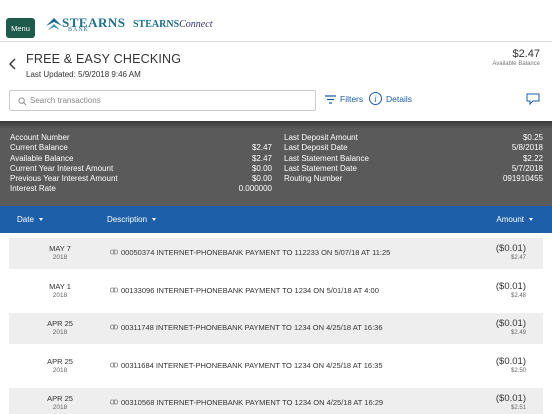  Describe the element at coordinates (413, 179) in the screenshot. I see `detail-row: Routing Number 091910455` at that location.